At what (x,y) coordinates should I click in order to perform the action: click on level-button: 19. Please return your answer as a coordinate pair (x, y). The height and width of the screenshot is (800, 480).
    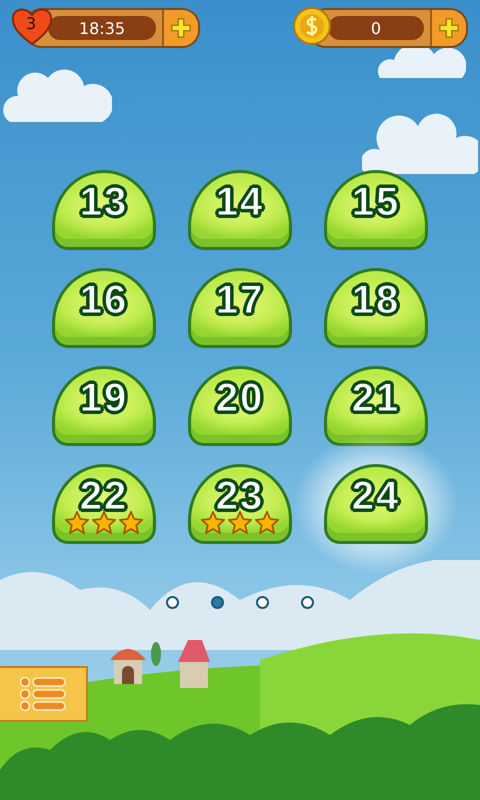
    Looking at the image, I should click on (104, 406).